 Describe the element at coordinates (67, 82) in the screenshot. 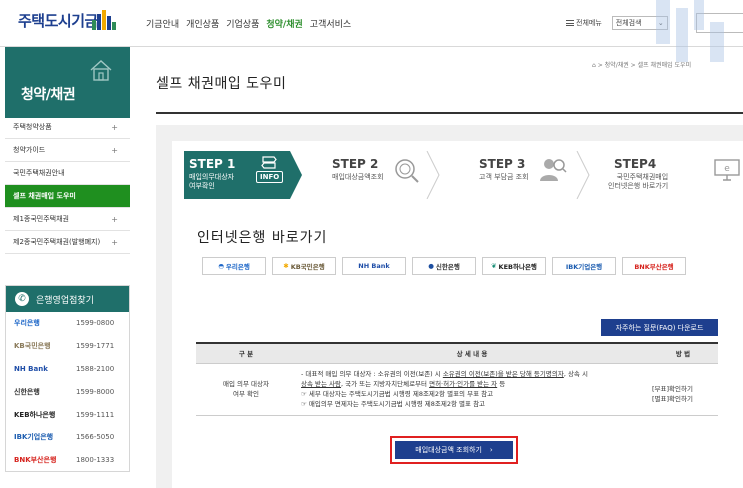

I see `sidebar-header: 청약/채권` at that location.